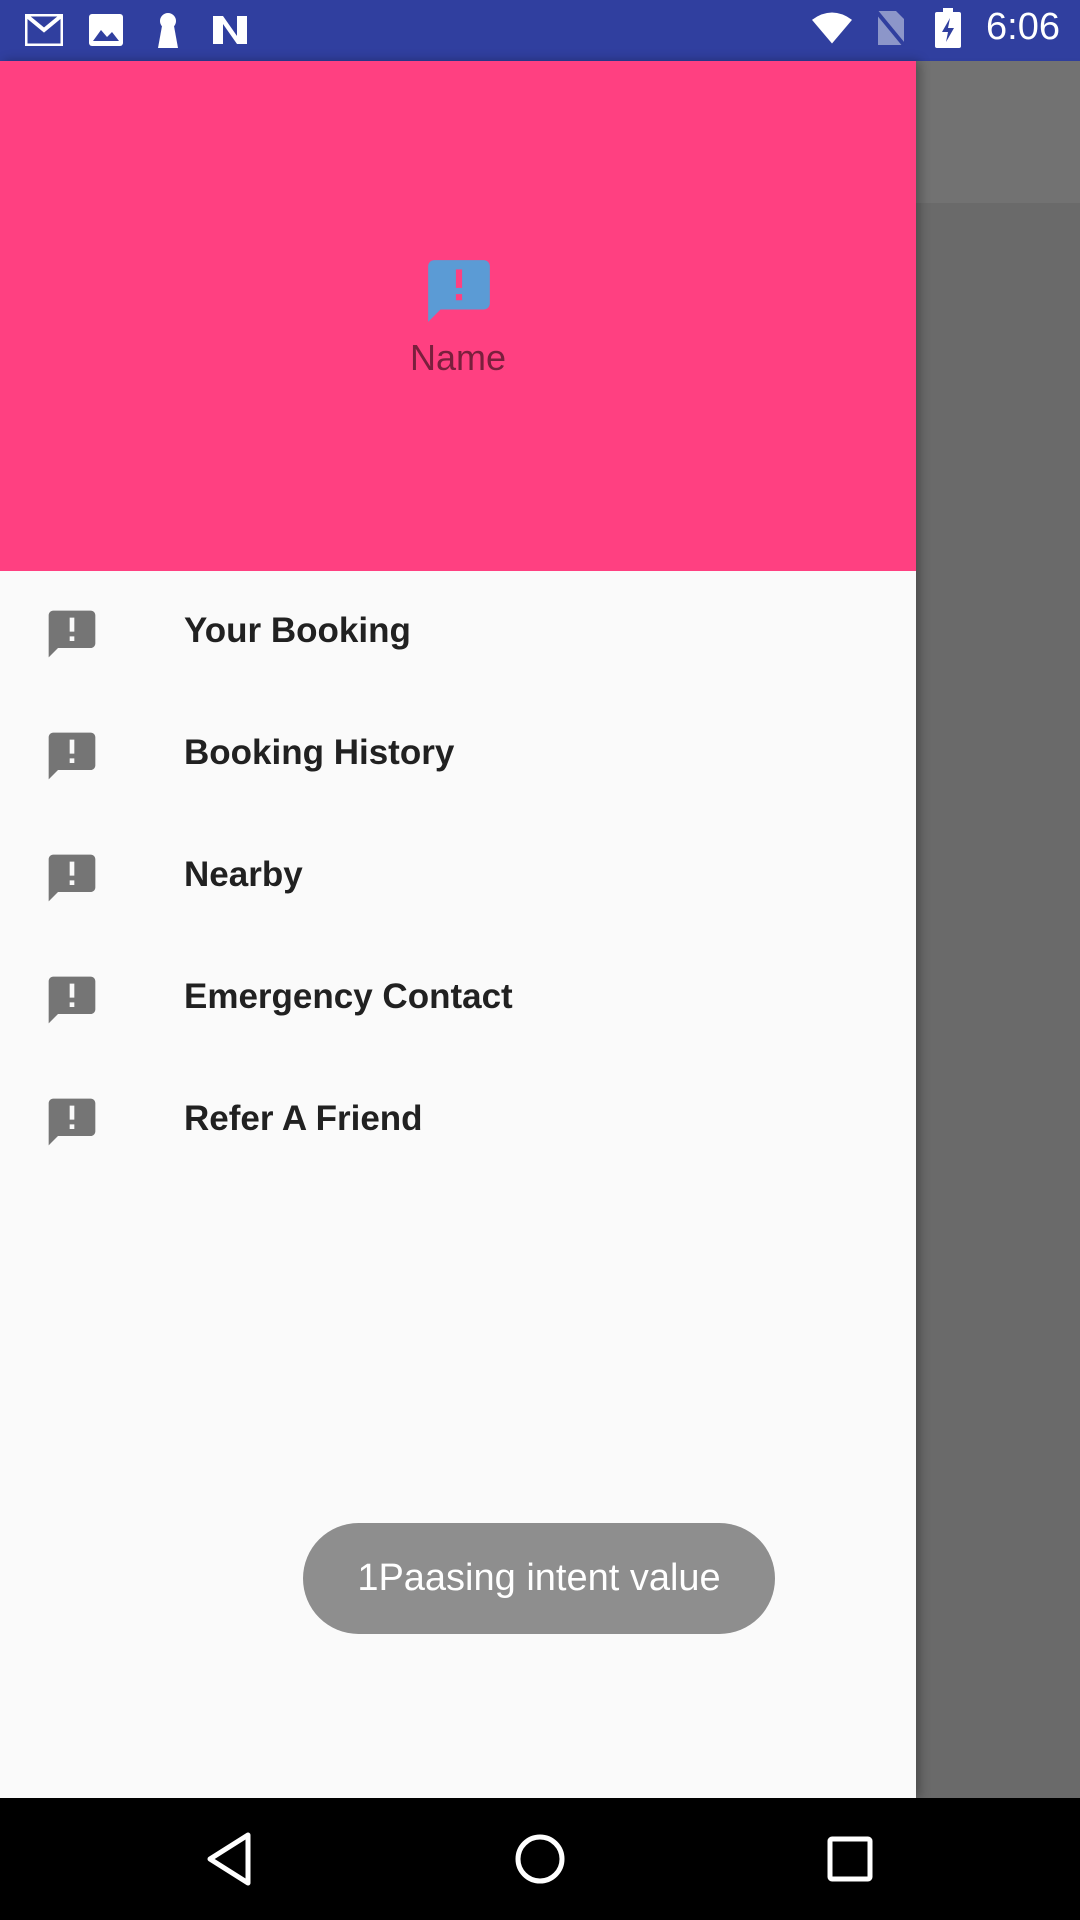 The width and height of the screenshot is (1080, 1920). I want to click on menu-item-refer-a-friend: Refer A Friend, so click(458, 1120).